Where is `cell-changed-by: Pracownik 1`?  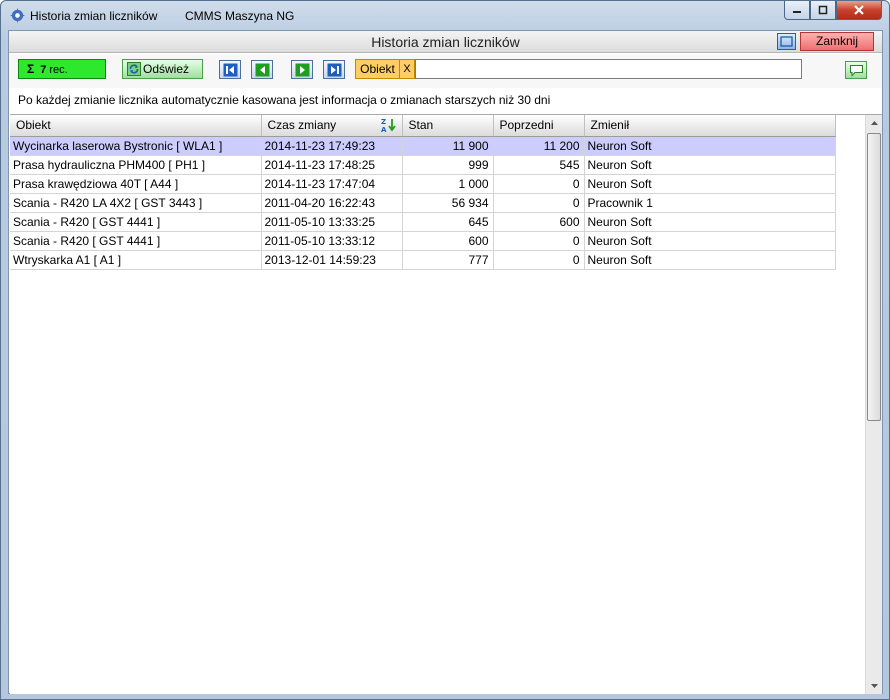 cell-changed-by: Pracownik 1 is located at coordinates (710, 203).